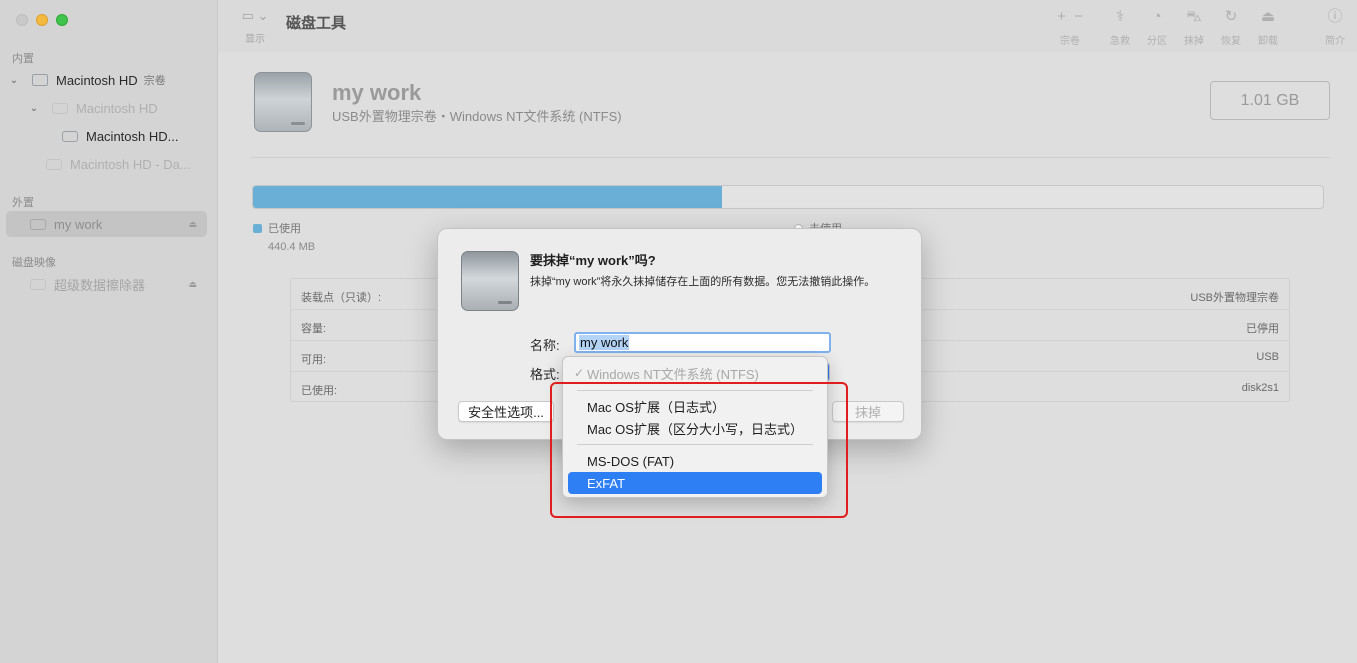 The image size is (1357, 663). I want to click on volume-button: + − 宗卷, so click(1070, 27).